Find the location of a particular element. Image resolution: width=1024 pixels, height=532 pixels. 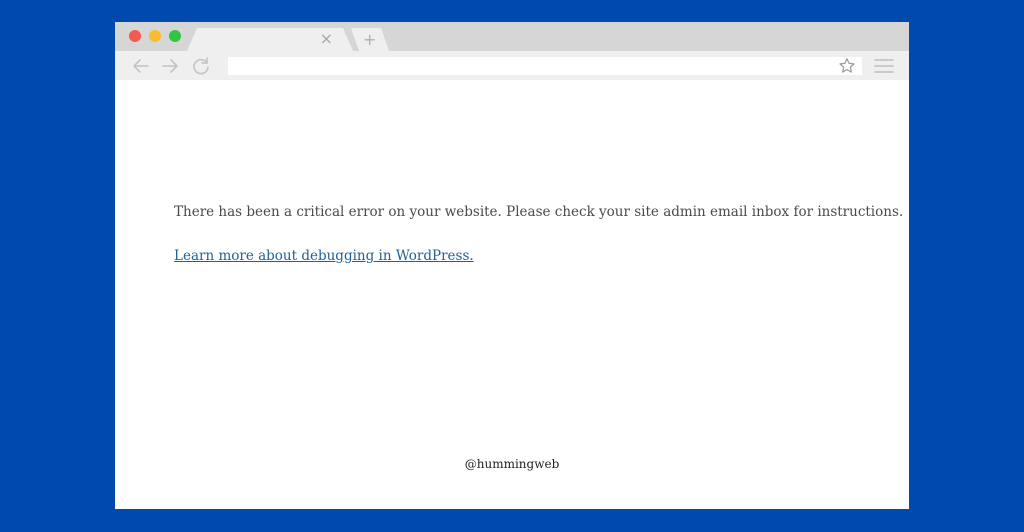

learn-more-debugging-link: Learn more about debugging in WordPress. is located at coordinates (324, 256).